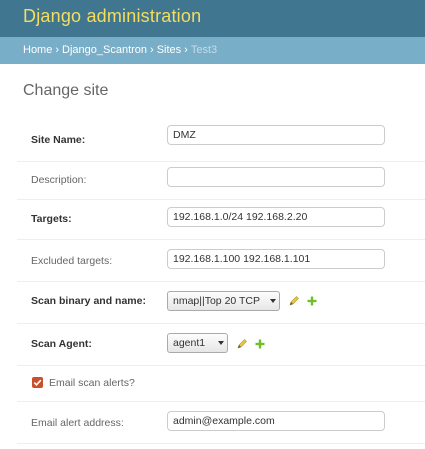  What do you see at coordinates (112, 16) in the screenshot?
I see `site-branding: Django administration` at bounding box center [112, 16].